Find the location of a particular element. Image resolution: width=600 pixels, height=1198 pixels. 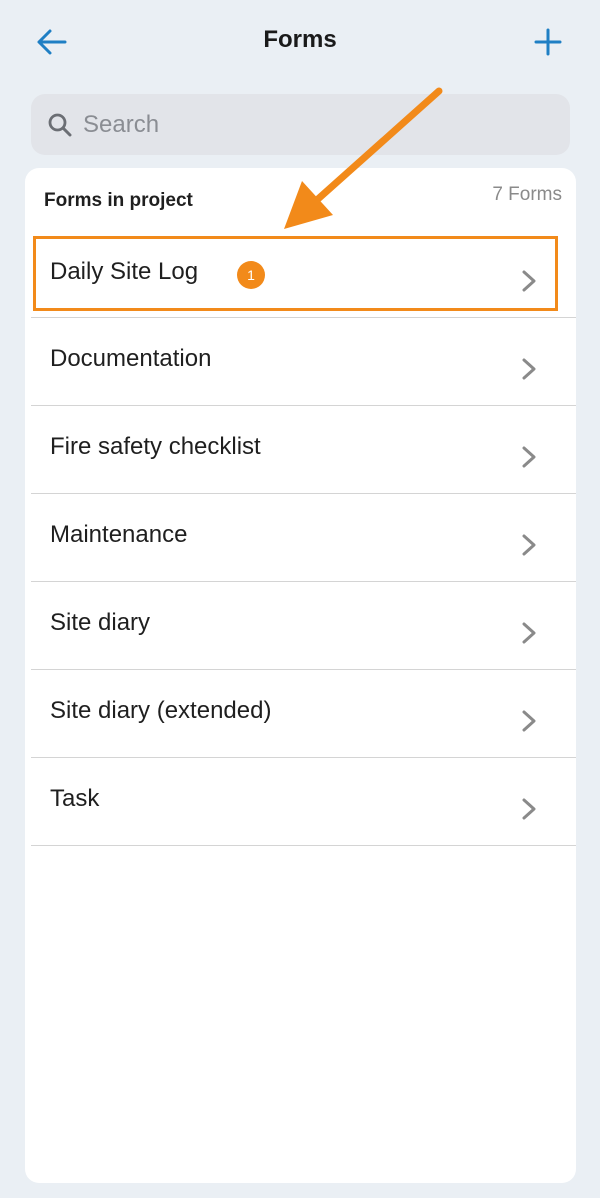

form-item-label: Fire safety checklist is located at coordinates (155, 446).